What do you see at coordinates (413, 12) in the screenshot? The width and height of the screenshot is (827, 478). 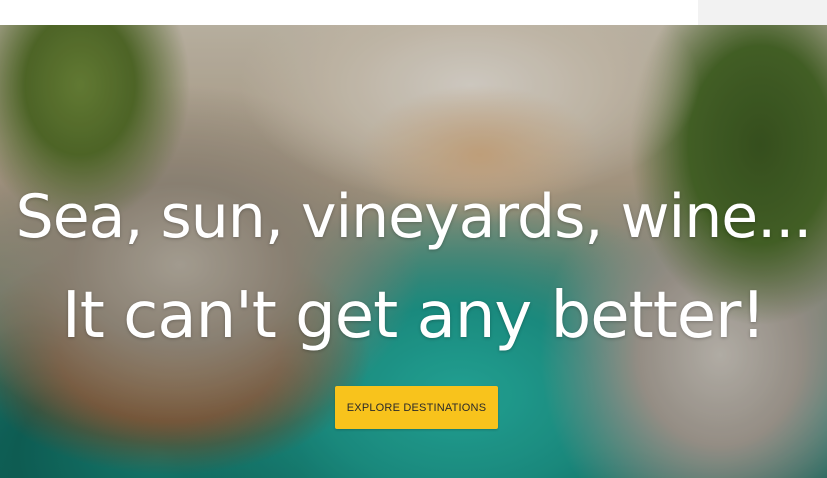 I see `top-bar` at bounding box center [413, 12].